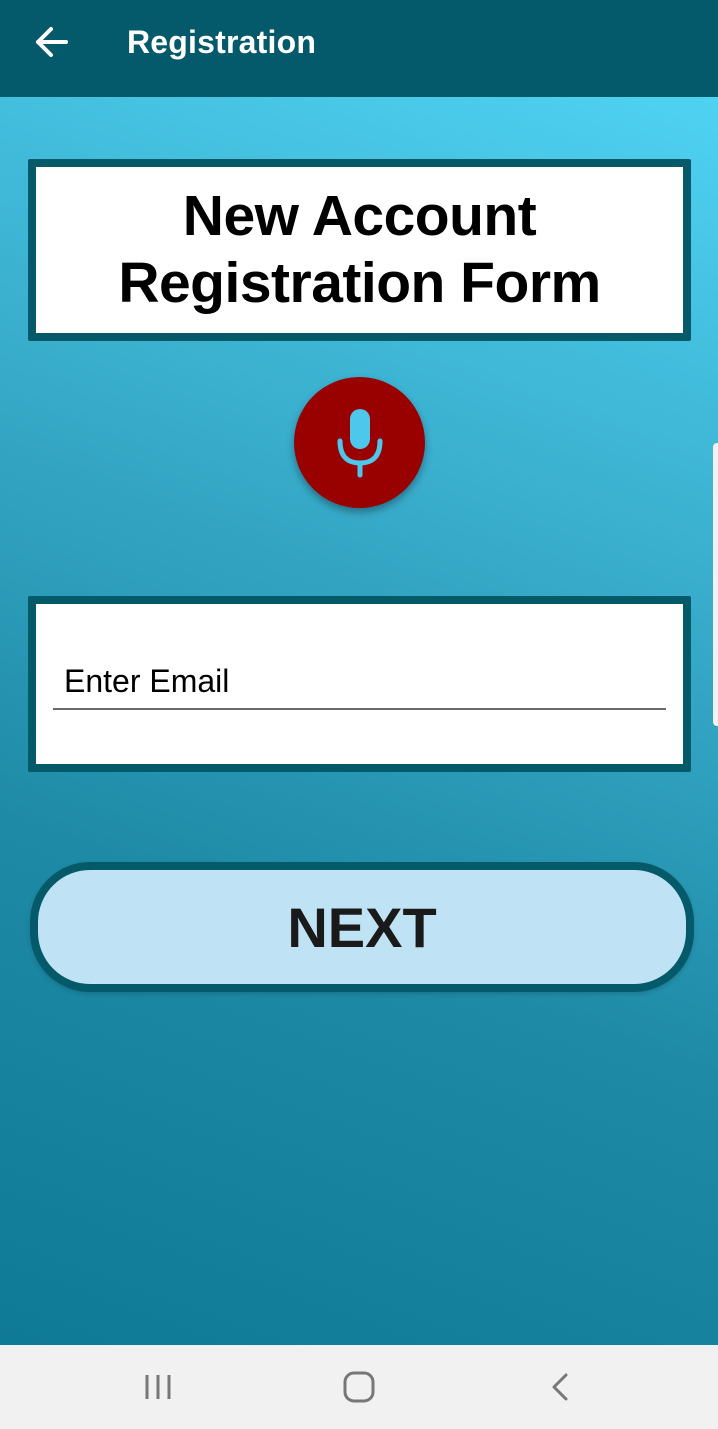  I want to click on email-card, so click(359, 684).